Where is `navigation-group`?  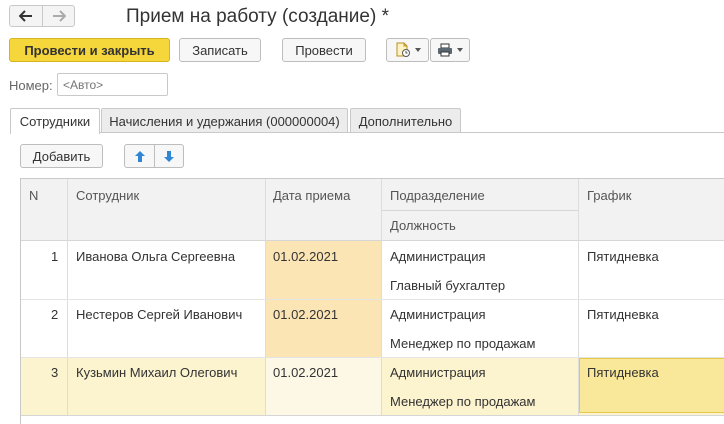
navigation-group is located at coordinates (42, 16).